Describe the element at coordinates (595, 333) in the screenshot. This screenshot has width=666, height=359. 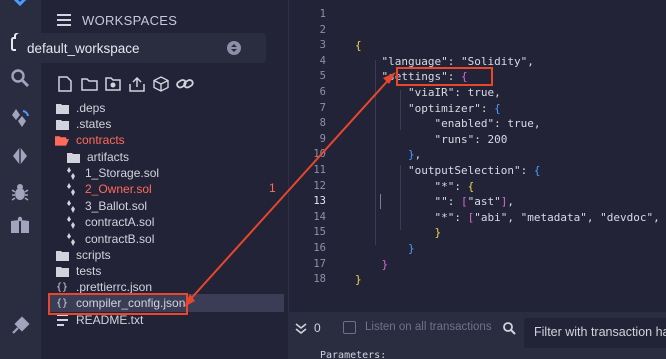
I see `filter-input: Filter with transaction hash` at that location.